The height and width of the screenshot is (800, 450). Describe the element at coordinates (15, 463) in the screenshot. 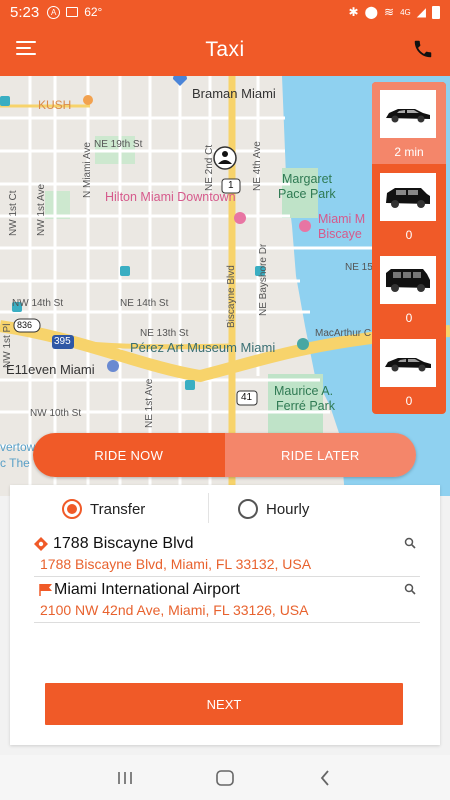

I see `map-label-overtown-2: c The` at that location.